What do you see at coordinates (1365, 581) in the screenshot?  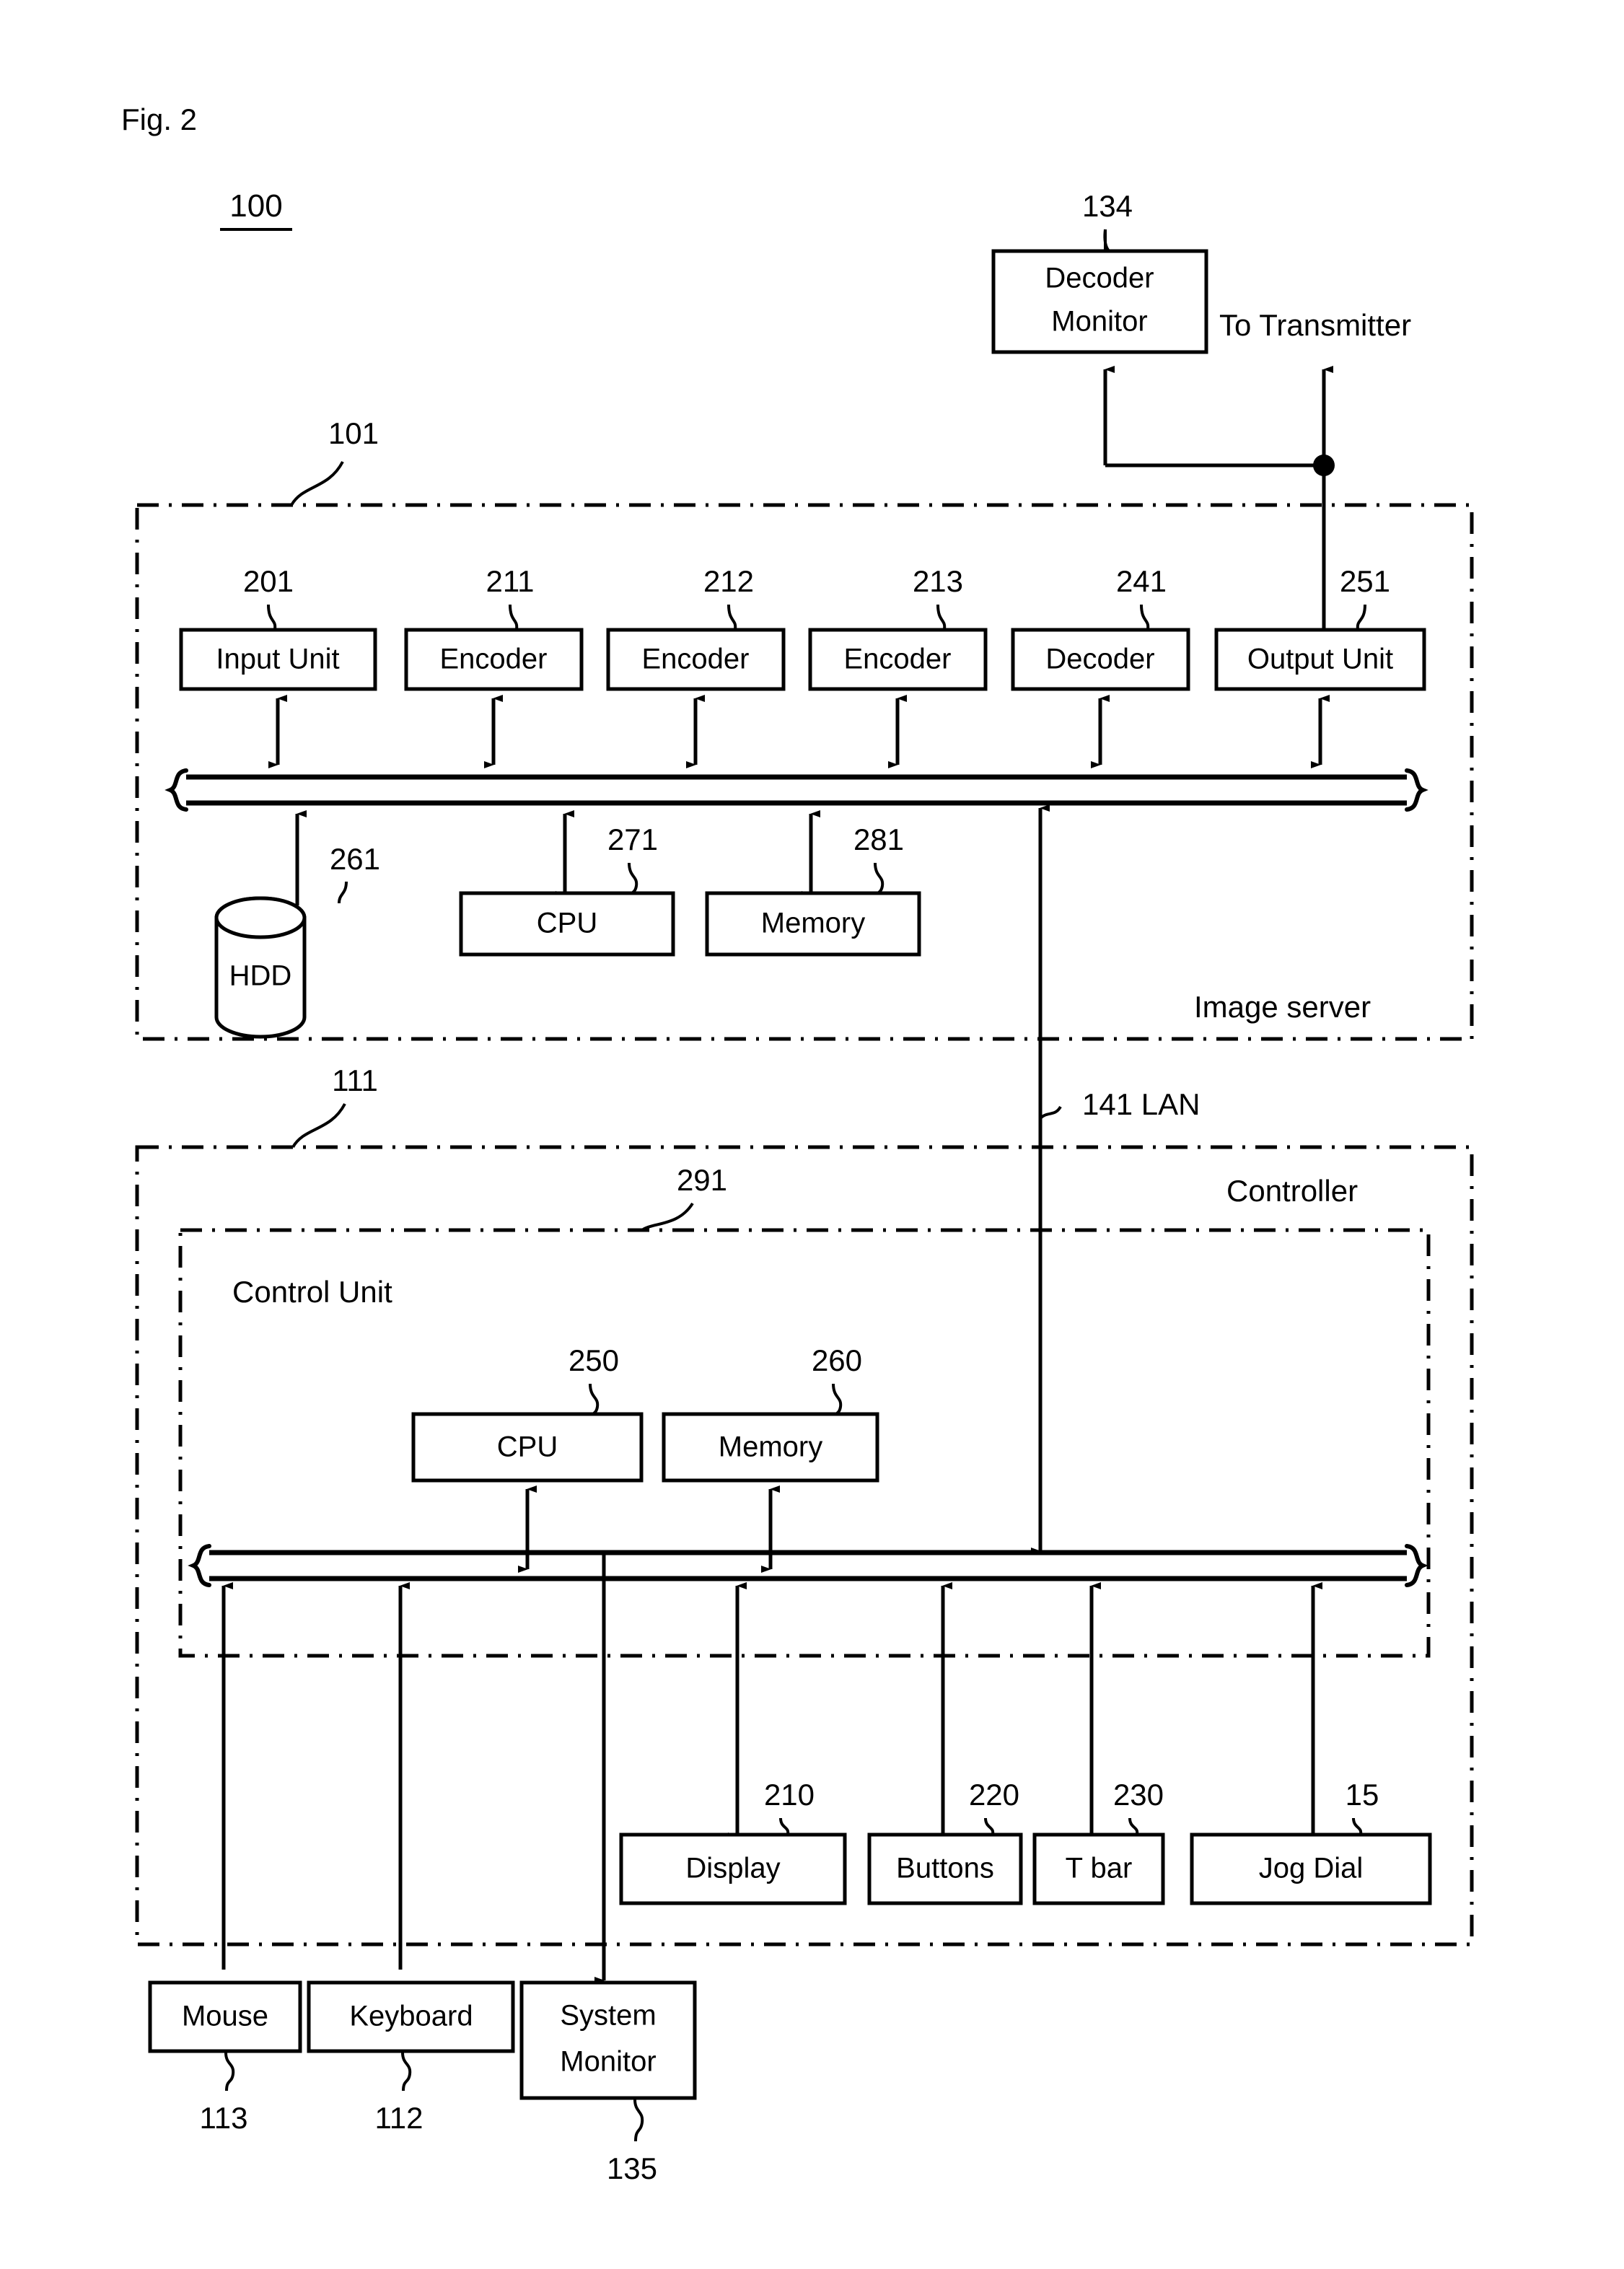 I see `ref-output-unit: 251` at bounding box center [1365, 581].